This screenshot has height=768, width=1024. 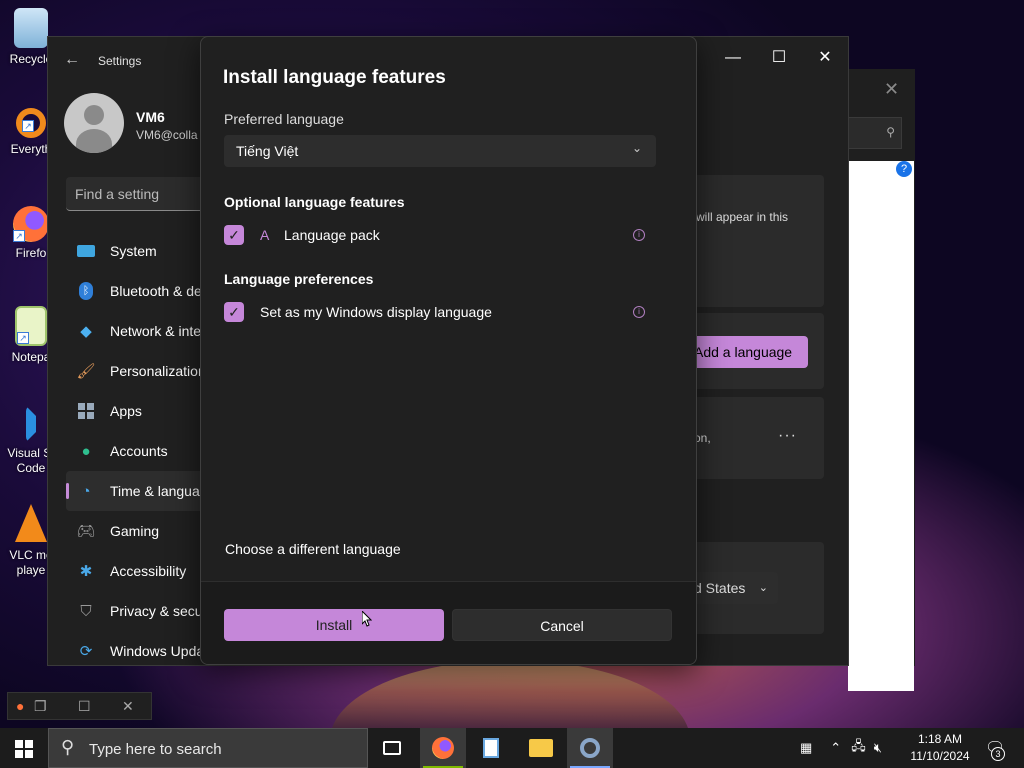 I want to click on choose-different-language-link: Choose a different language, so click(x=313, y=549).